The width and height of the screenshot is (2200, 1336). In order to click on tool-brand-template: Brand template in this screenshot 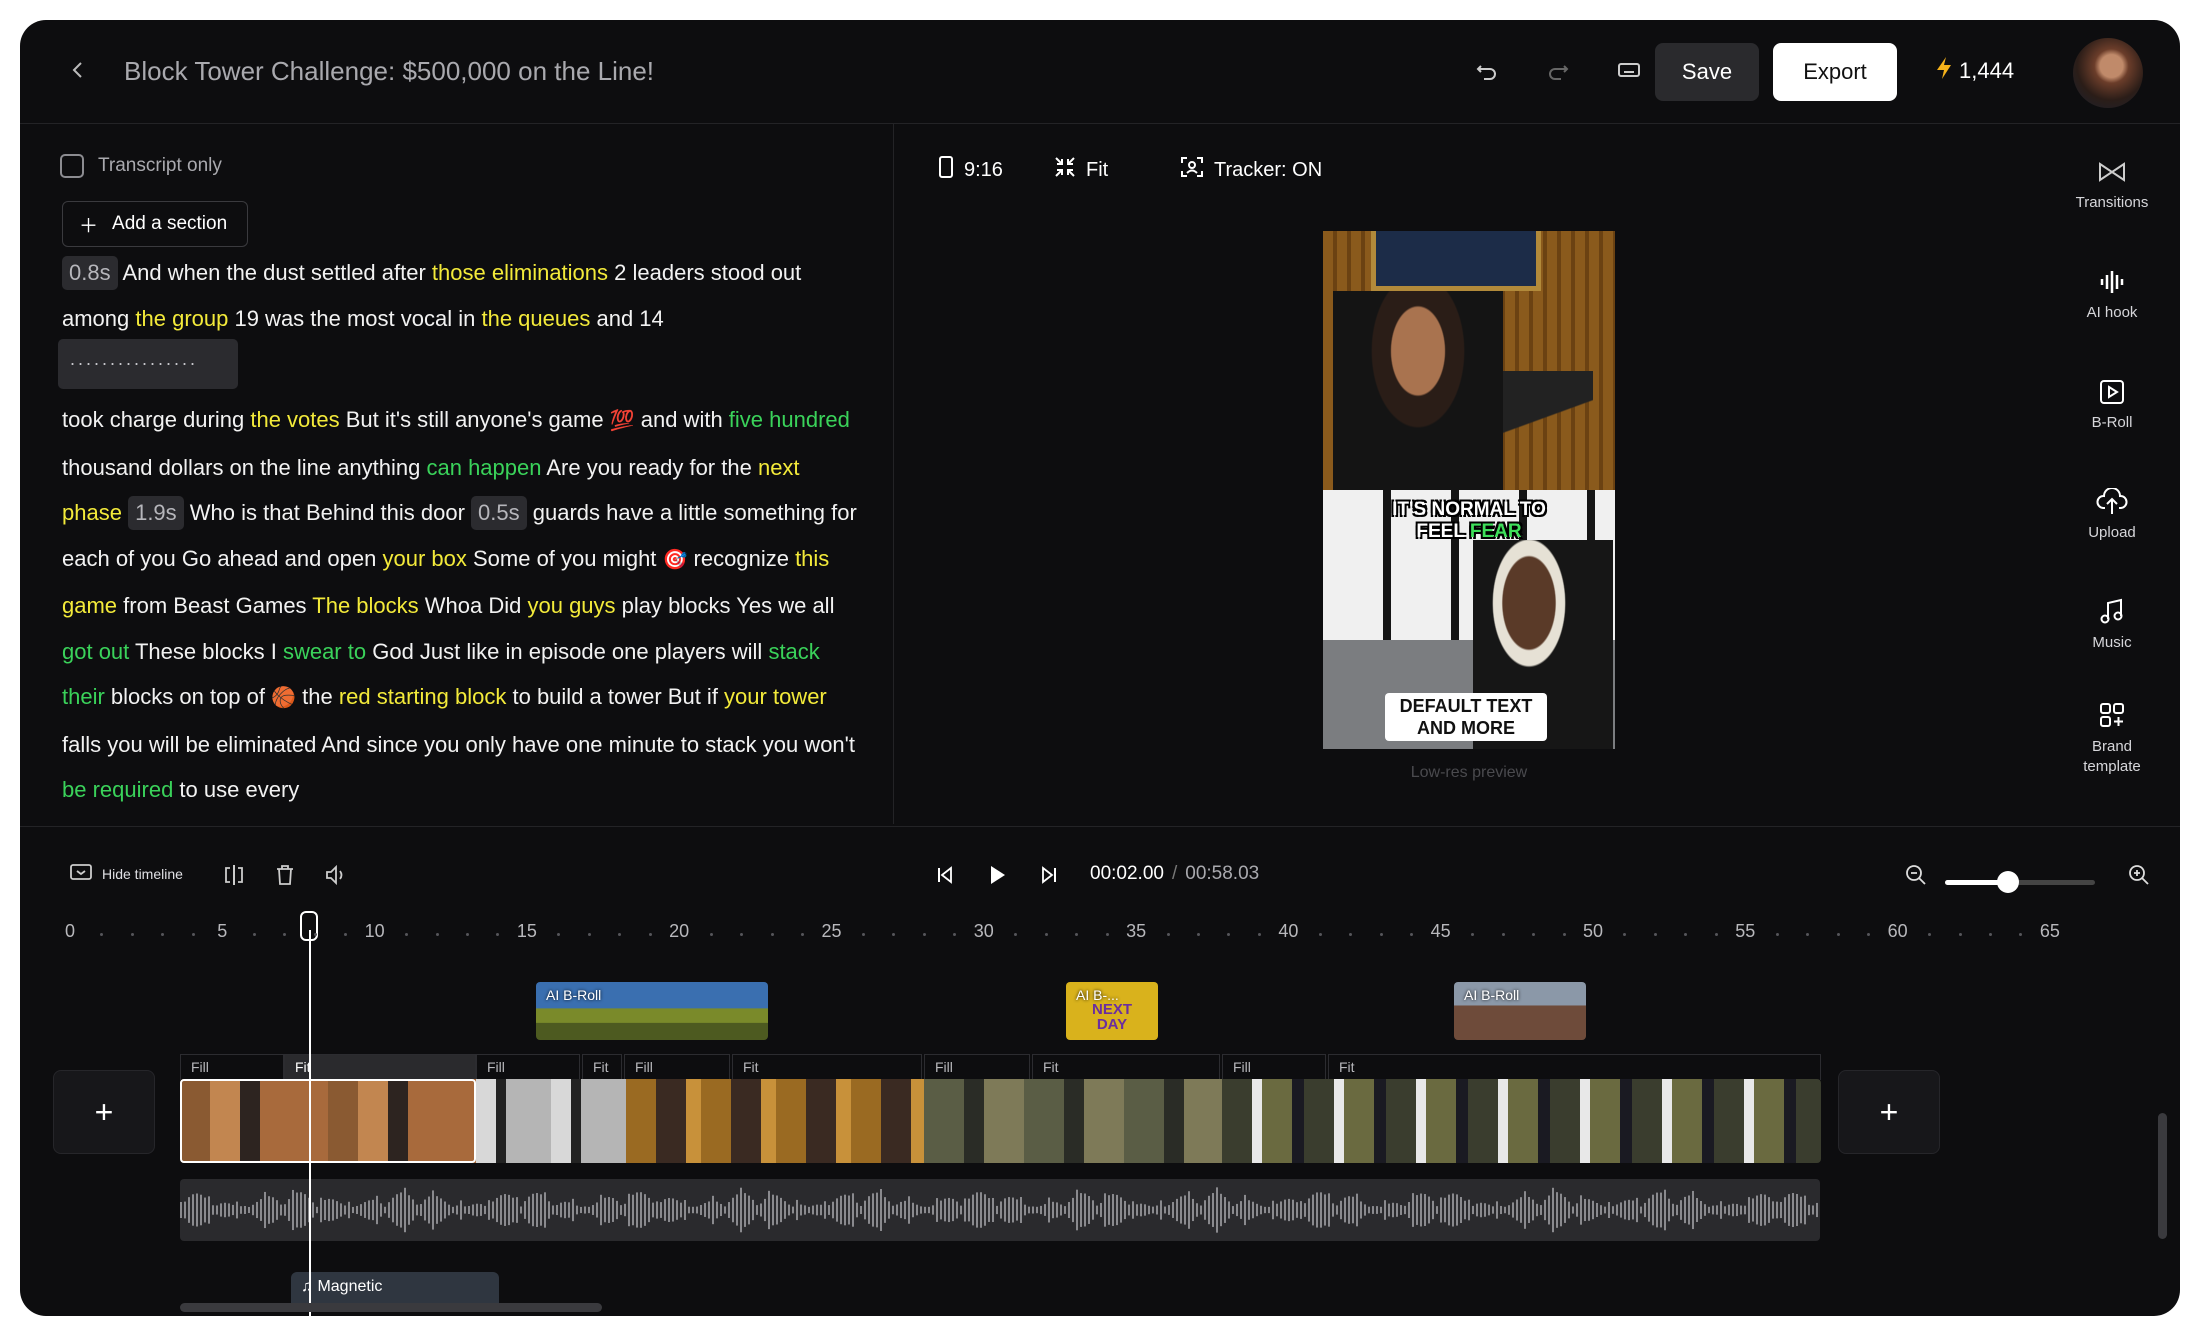, I will do `click(2112, 735)`.